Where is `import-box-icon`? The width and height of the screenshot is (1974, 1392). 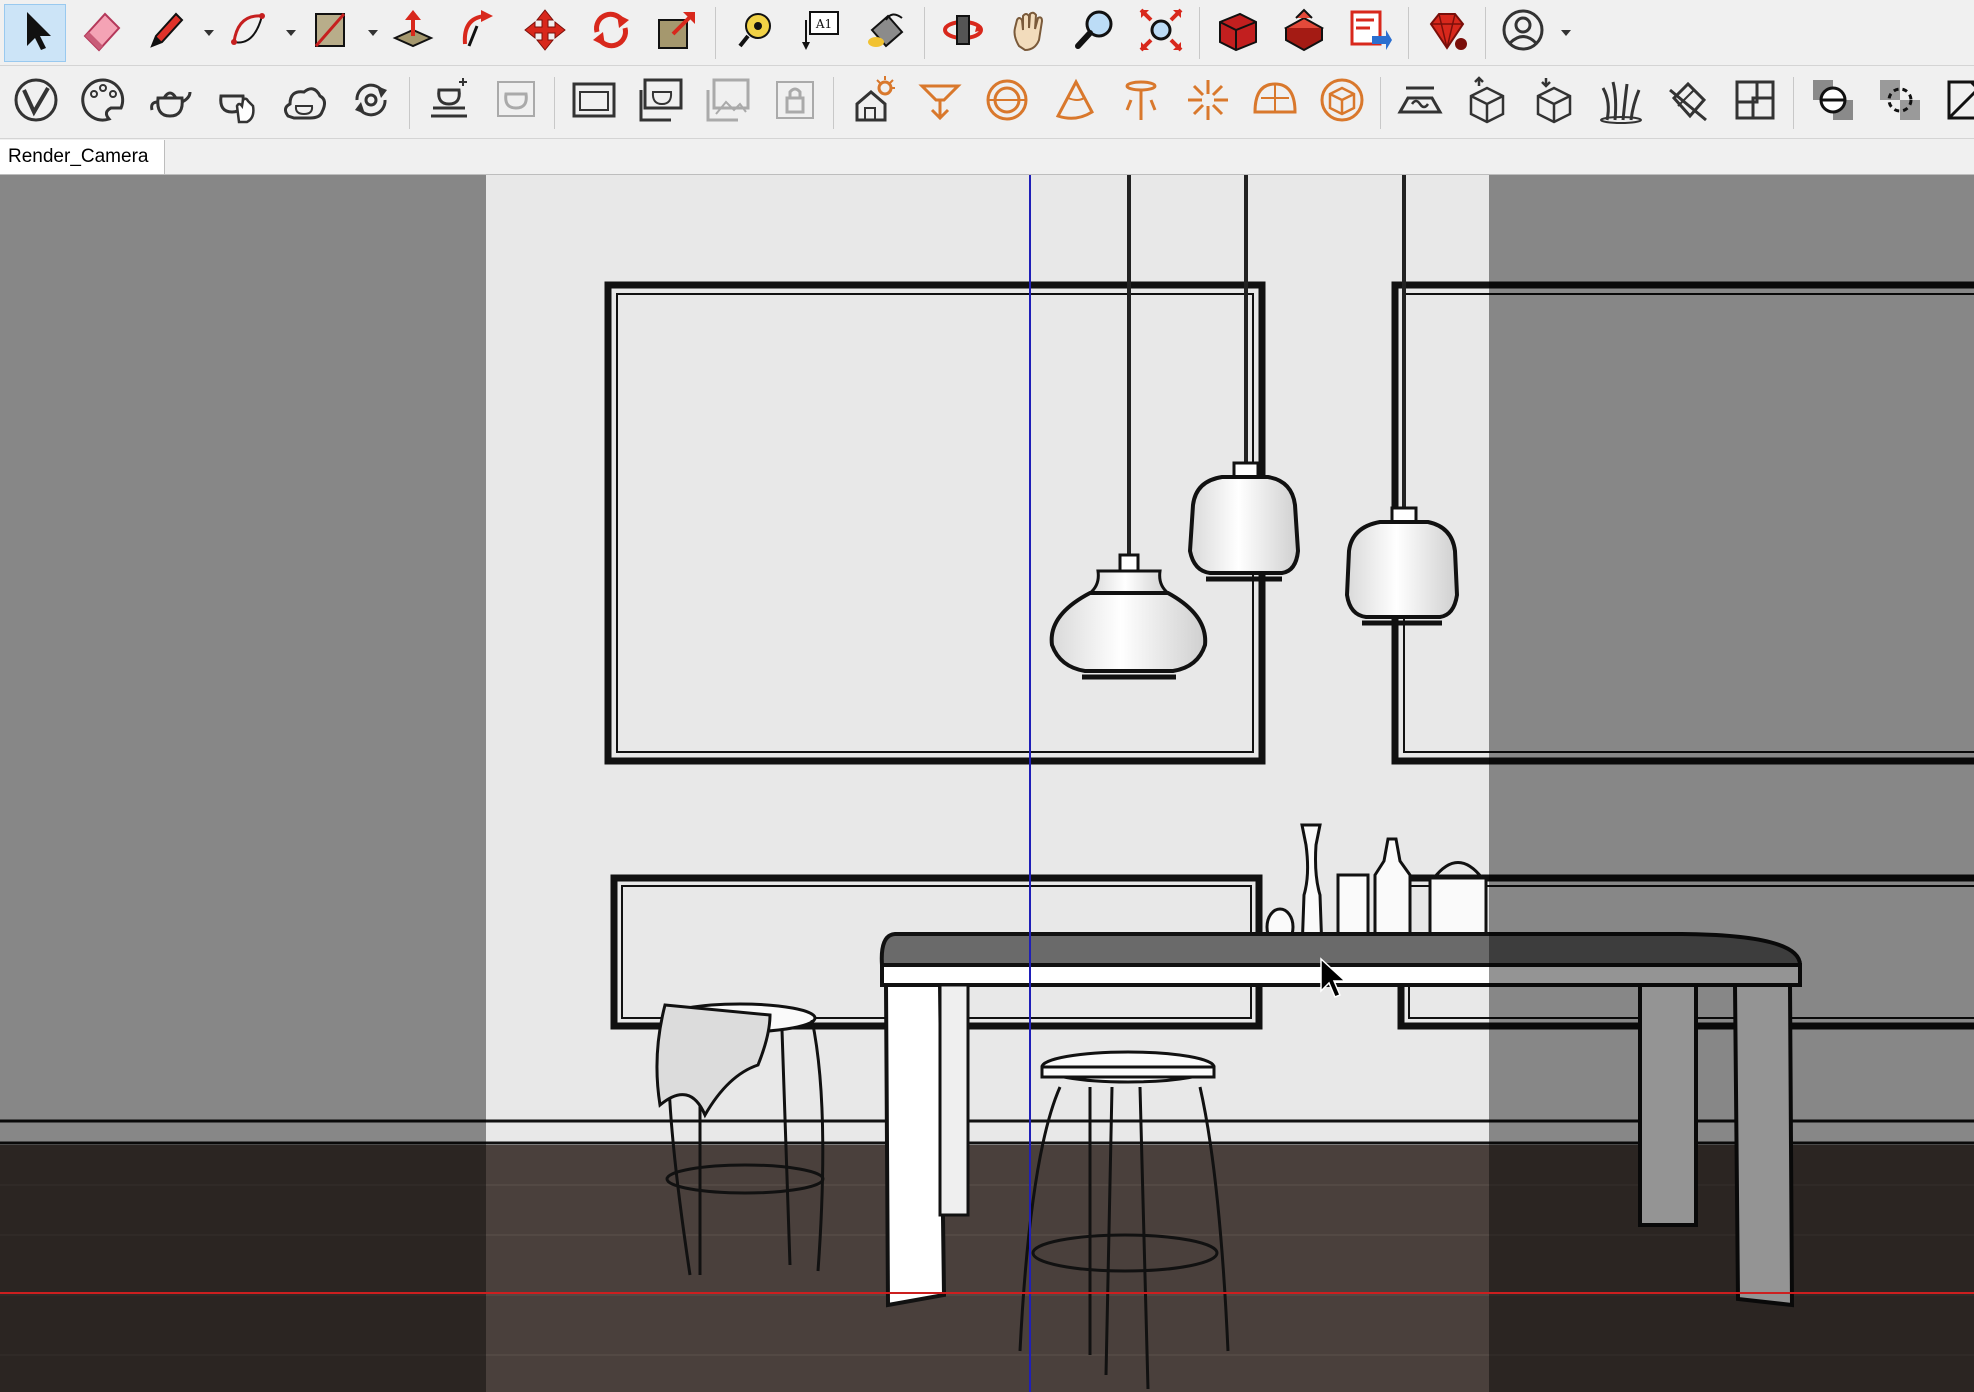 import-box-icon is located at coordinates (1554, 102).